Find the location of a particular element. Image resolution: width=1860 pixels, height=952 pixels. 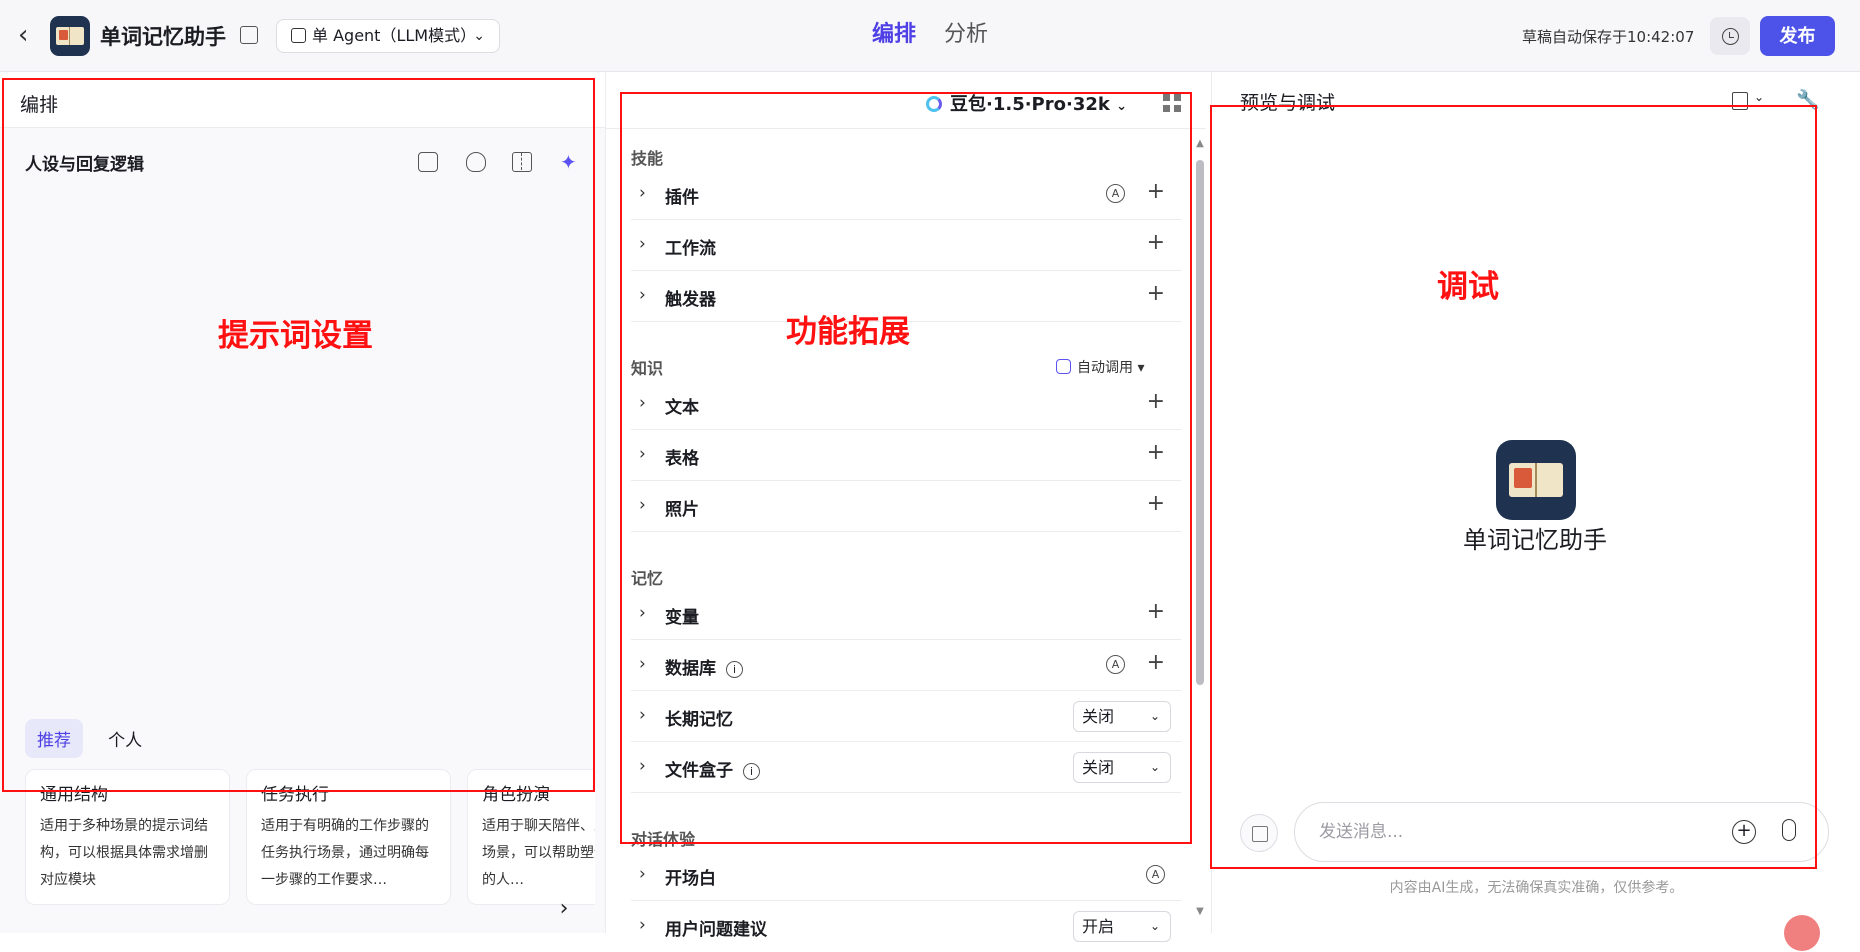

edit-icon is located at coordinates (249, 35).